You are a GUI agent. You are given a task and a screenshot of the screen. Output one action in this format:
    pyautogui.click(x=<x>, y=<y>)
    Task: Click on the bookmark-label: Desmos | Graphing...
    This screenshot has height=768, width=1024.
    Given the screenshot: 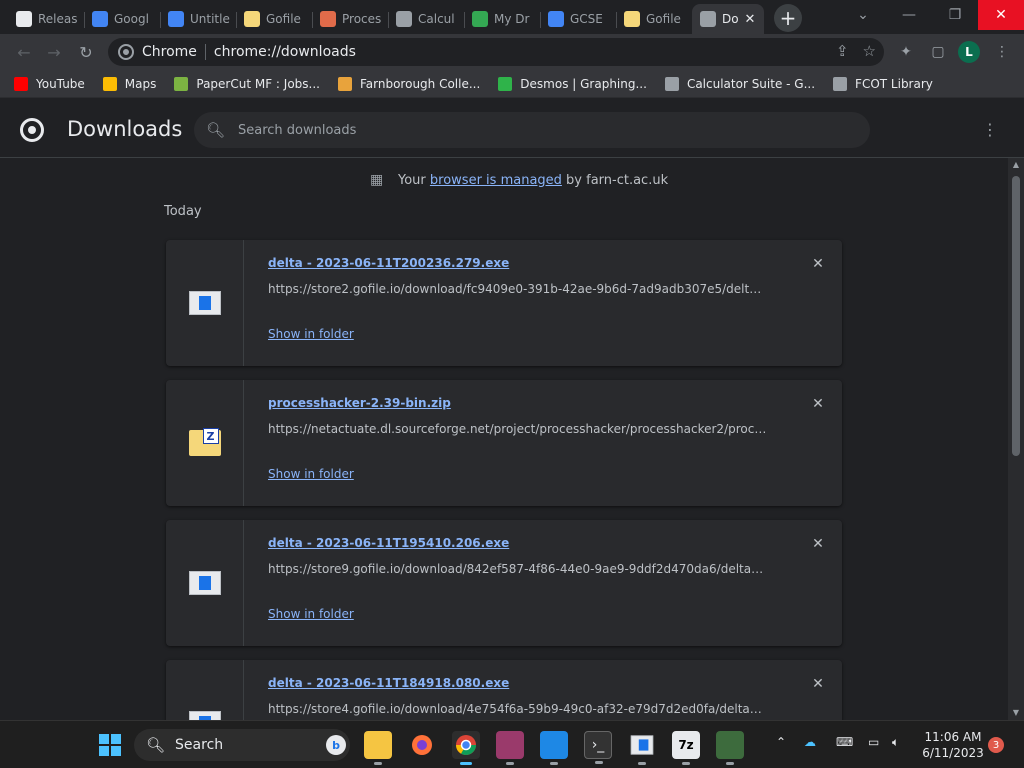 What is the action you would take?
    pyautogui.click(x=583, y=83)
    